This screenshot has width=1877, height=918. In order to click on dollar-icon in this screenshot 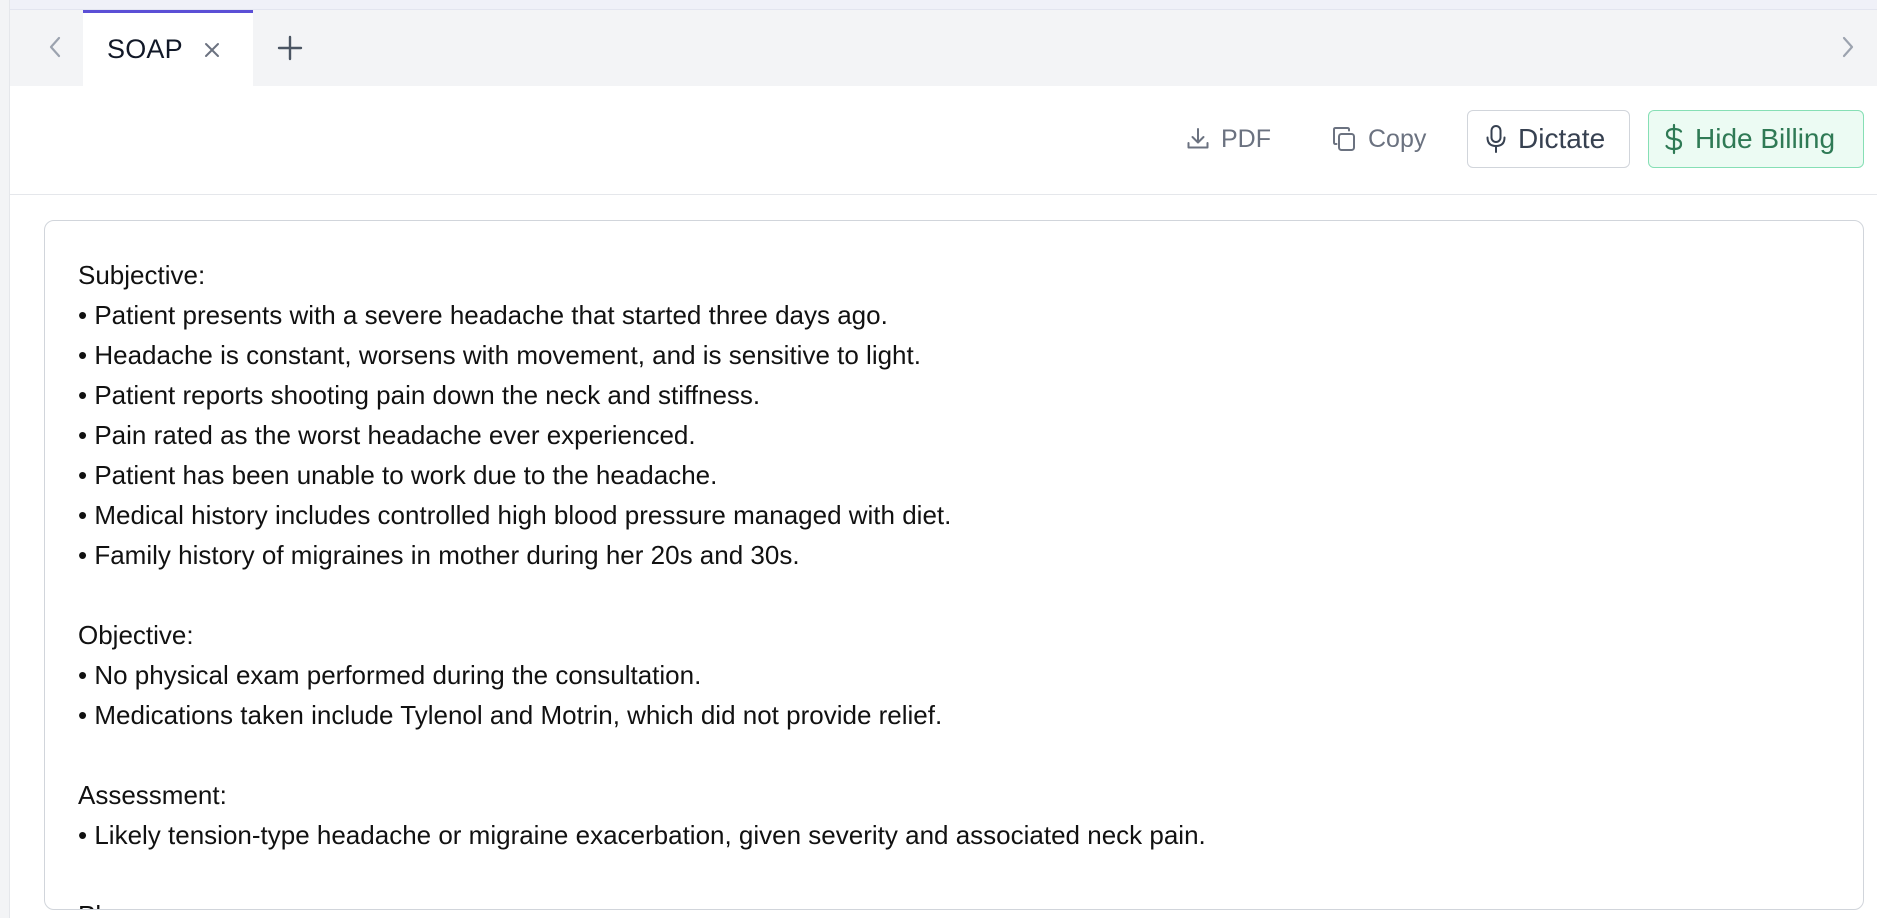, I will do `click(1674, 139)`.